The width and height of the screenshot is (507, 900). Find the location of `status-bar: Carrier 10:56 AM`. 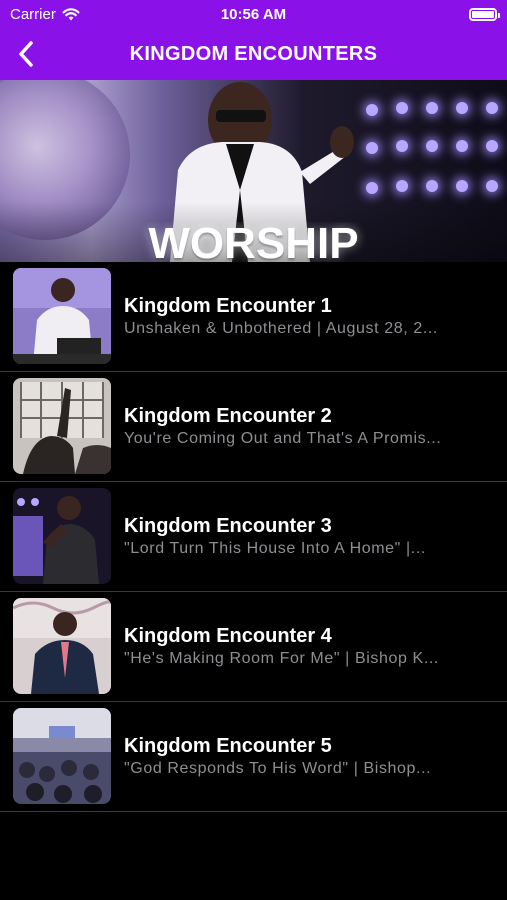

status-bar: Carrier 10:56 AM is located at coordinates (253, 14).